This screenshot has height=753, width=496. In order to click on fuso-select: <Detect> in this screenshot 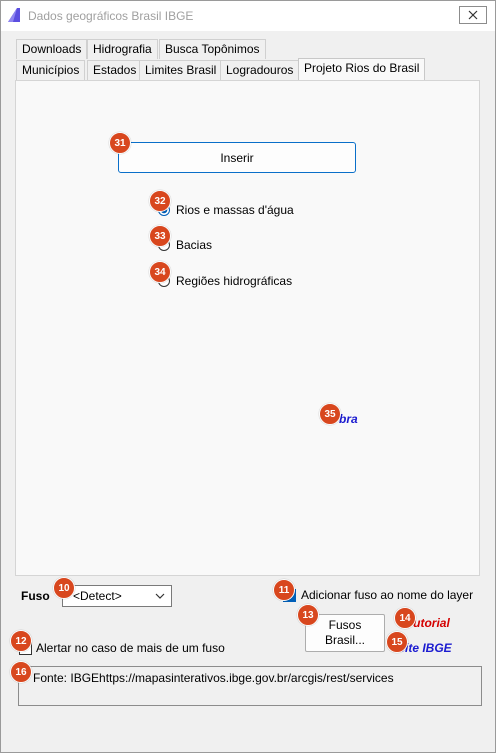, I will do `click(117, 596)`.